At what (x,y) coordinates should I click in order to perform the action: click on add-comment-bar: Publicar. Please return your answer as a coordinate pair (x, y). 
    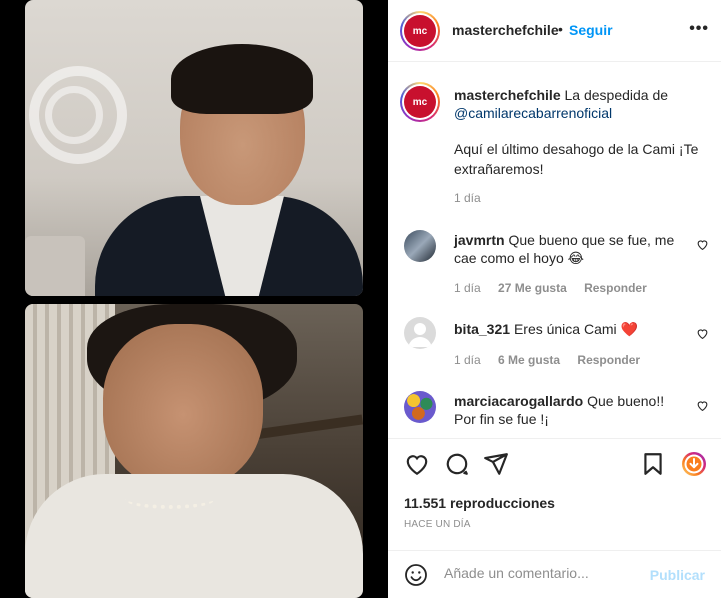
    Looking at the image, I should click on (554, 574).